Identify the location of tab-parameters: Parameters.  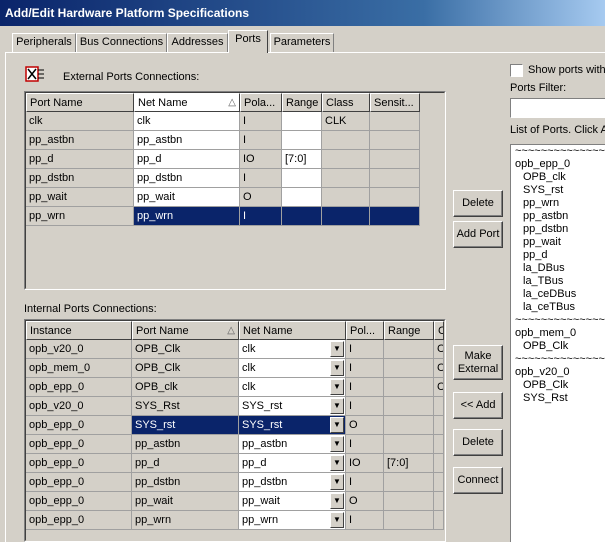
(302, 42).